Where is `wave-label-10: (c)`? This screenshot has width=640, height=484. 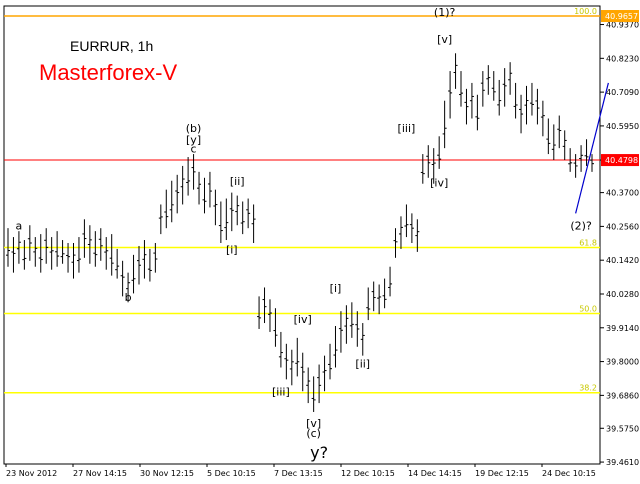 wave-label-10: (c) is located at coordinates (313, 433).